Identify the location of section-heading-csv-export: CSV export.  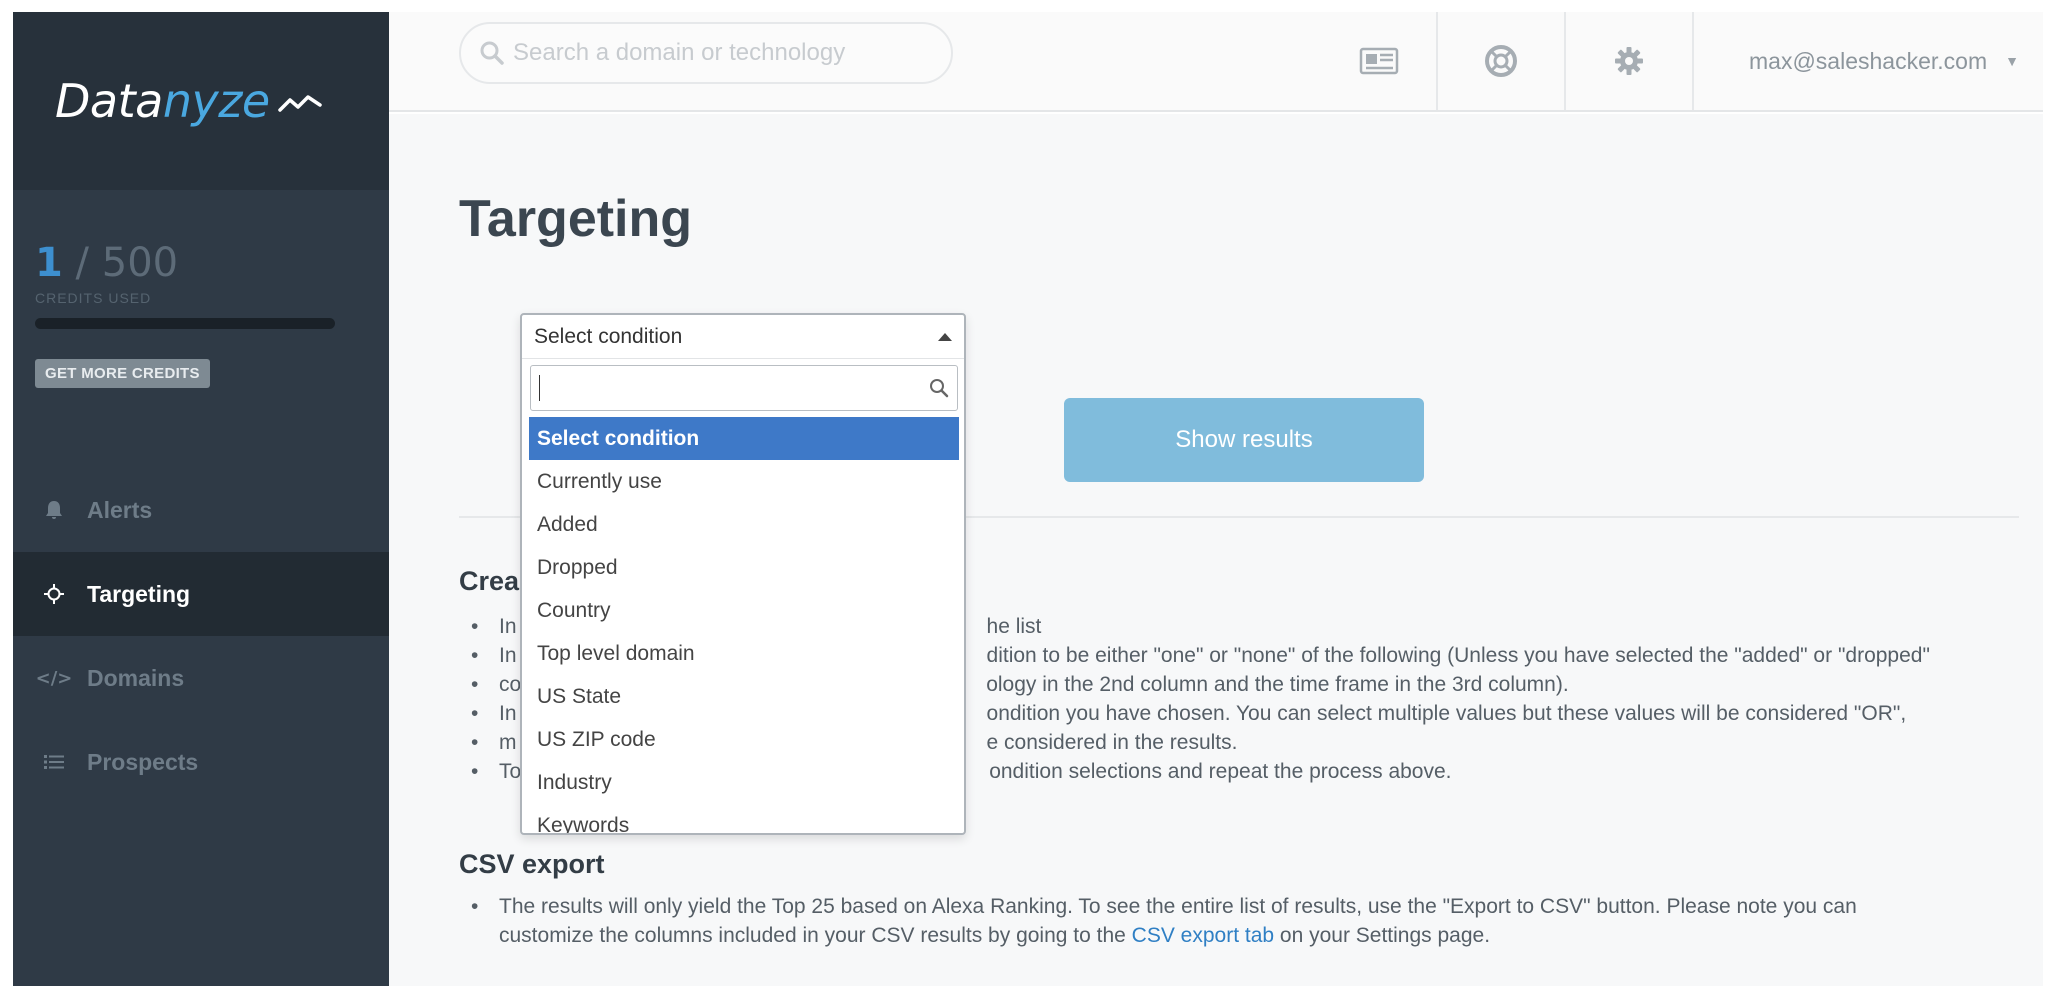
(532, 864).